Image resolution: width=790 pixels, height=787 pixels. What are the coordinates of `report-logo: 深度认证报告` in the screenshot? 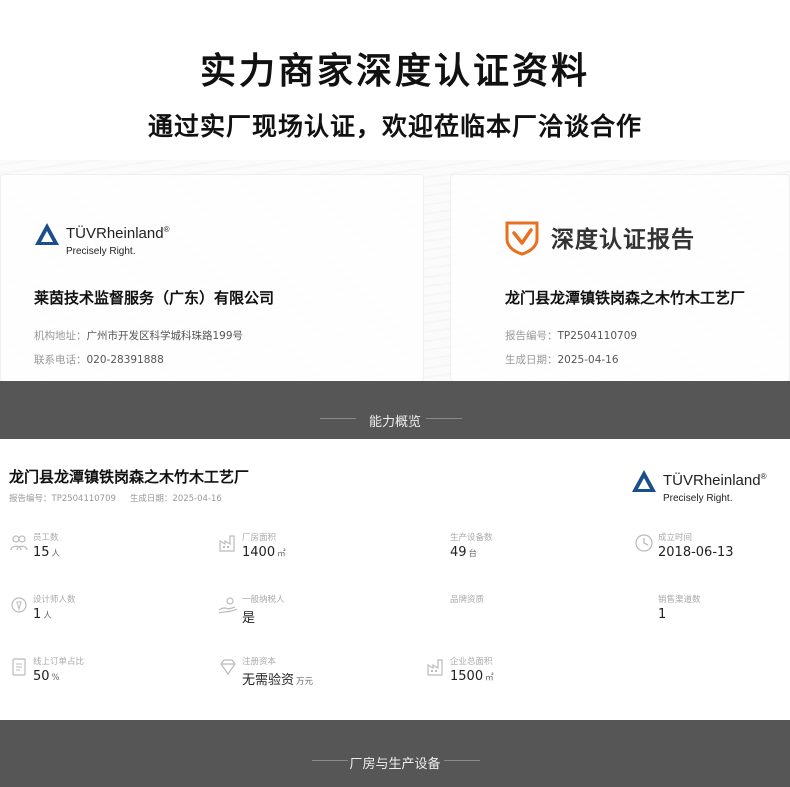 It's located at (599, 237).